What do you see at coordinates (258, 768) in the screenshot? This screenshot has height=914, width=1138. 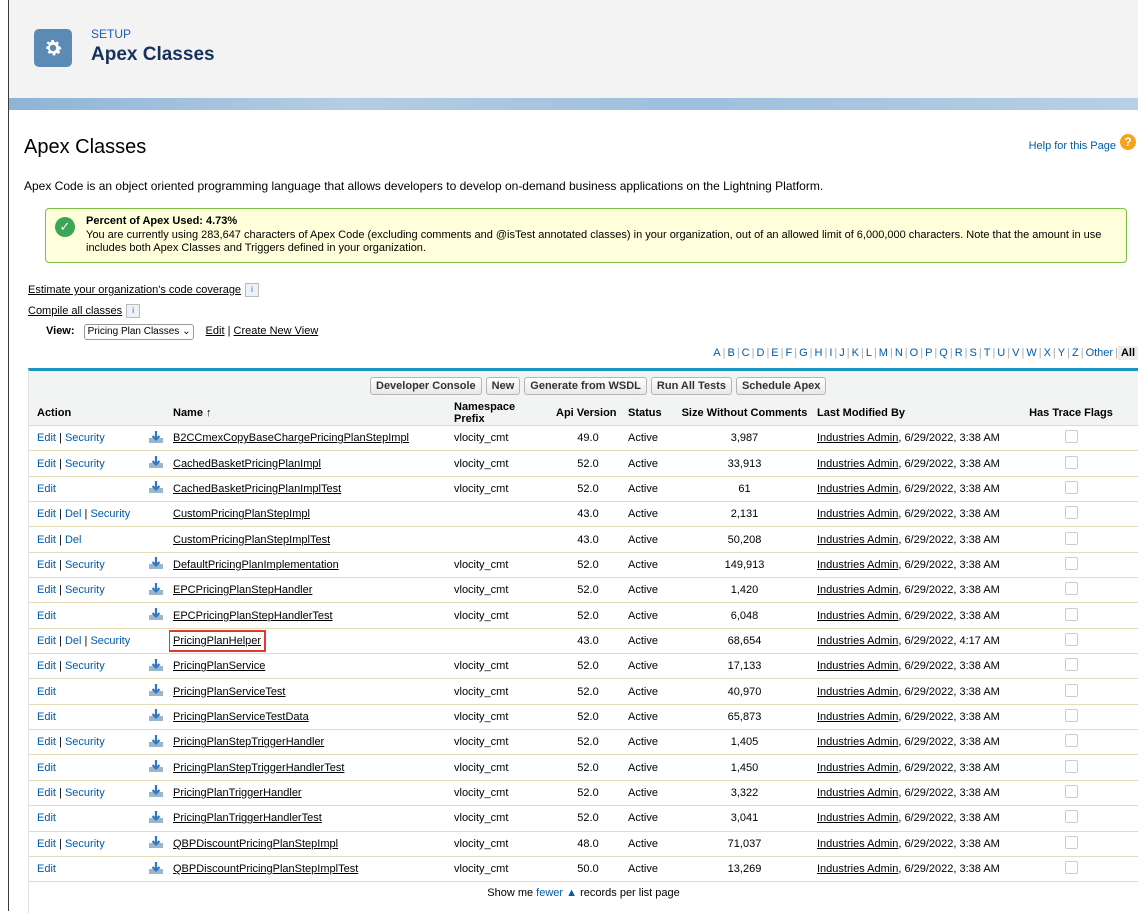 I see `class-name-link: PricingPlanStepTriggerHandlerTest` at bounding box center [258, 768].